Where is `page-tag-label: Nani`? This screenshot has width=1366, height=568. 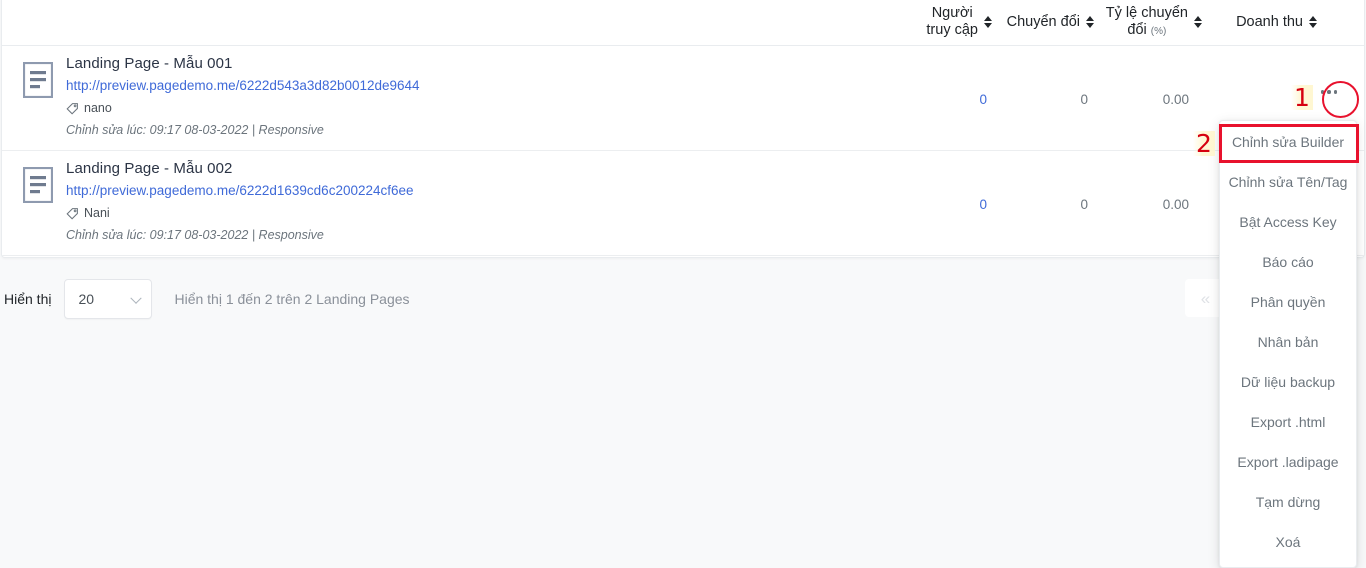
page-tag-label: Nani is located at coordinates (97, 213).